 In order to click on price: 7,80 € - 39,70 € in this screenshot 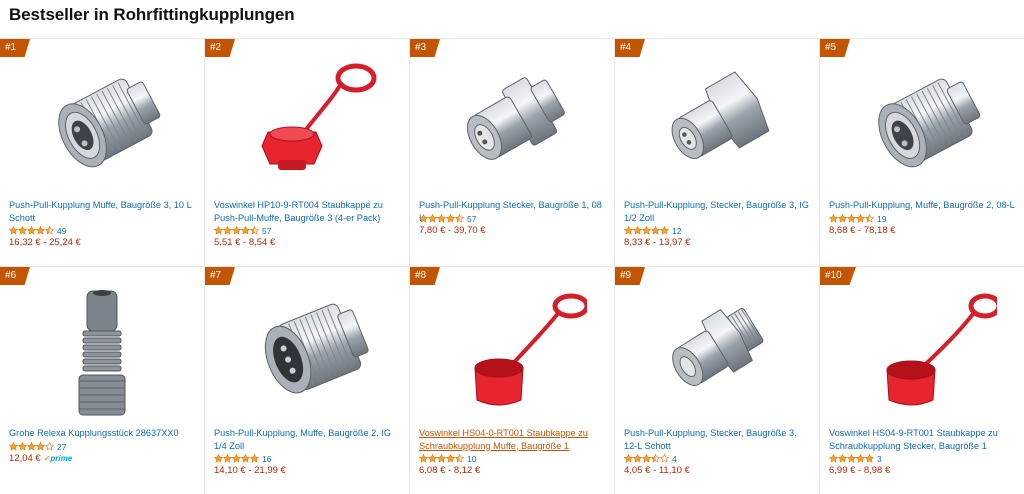, I will do `click(452, 230)`.